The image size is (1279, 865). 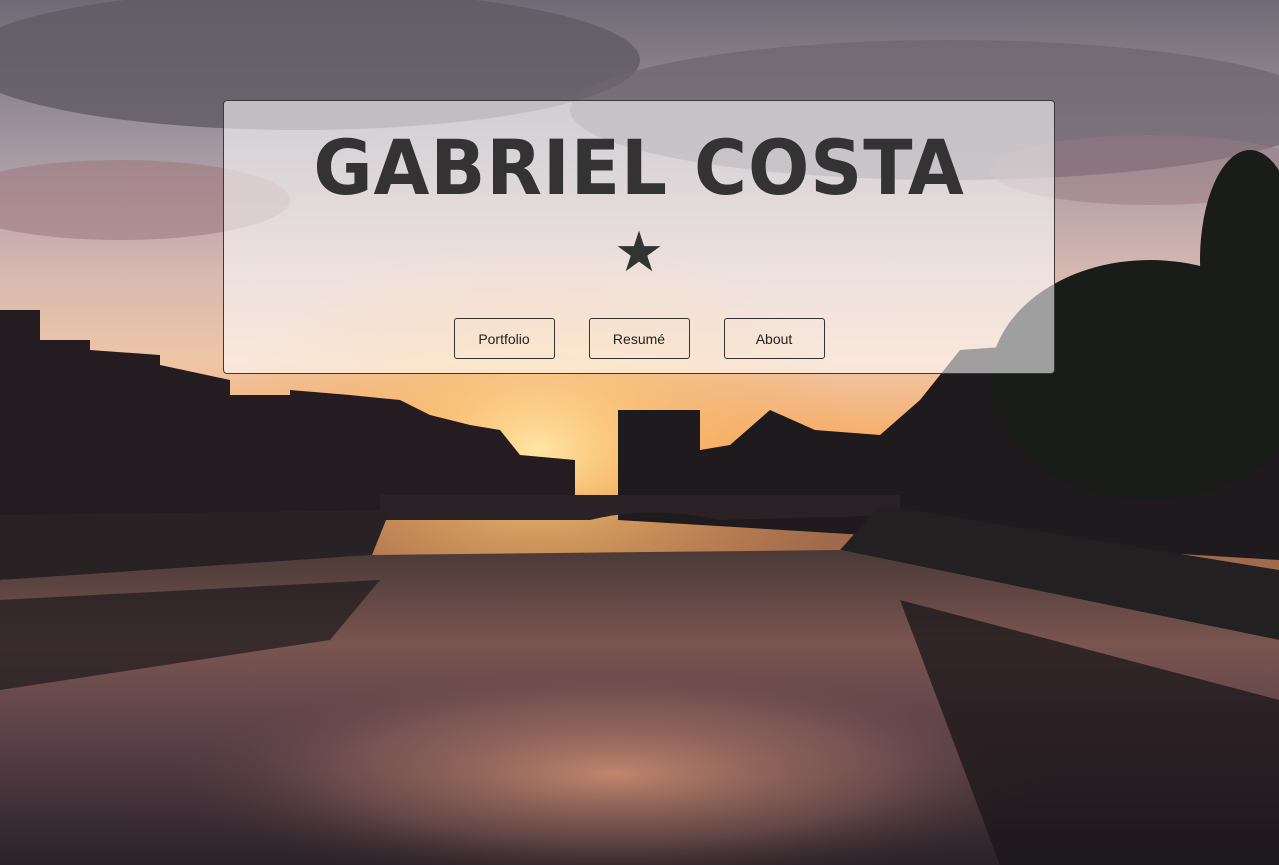 I want to click on star-icon: ★, so click(x=639, y=252).